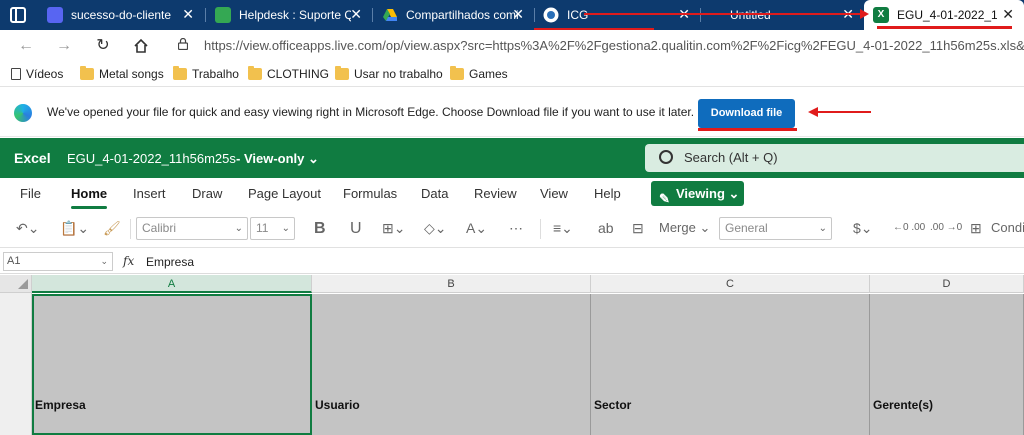 This screenshot has height=435, width=1024. I want to click on tab-google-drive: Compartilhados comig ✕, so click(453, 15).